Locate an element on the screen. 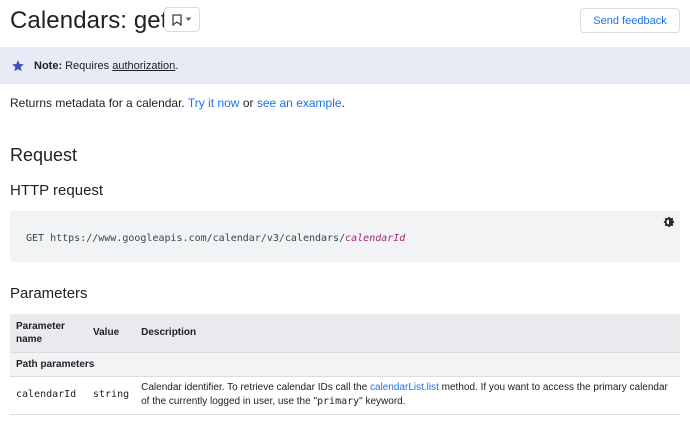  theme-toggle-icon is located at coordinates (669, 222).